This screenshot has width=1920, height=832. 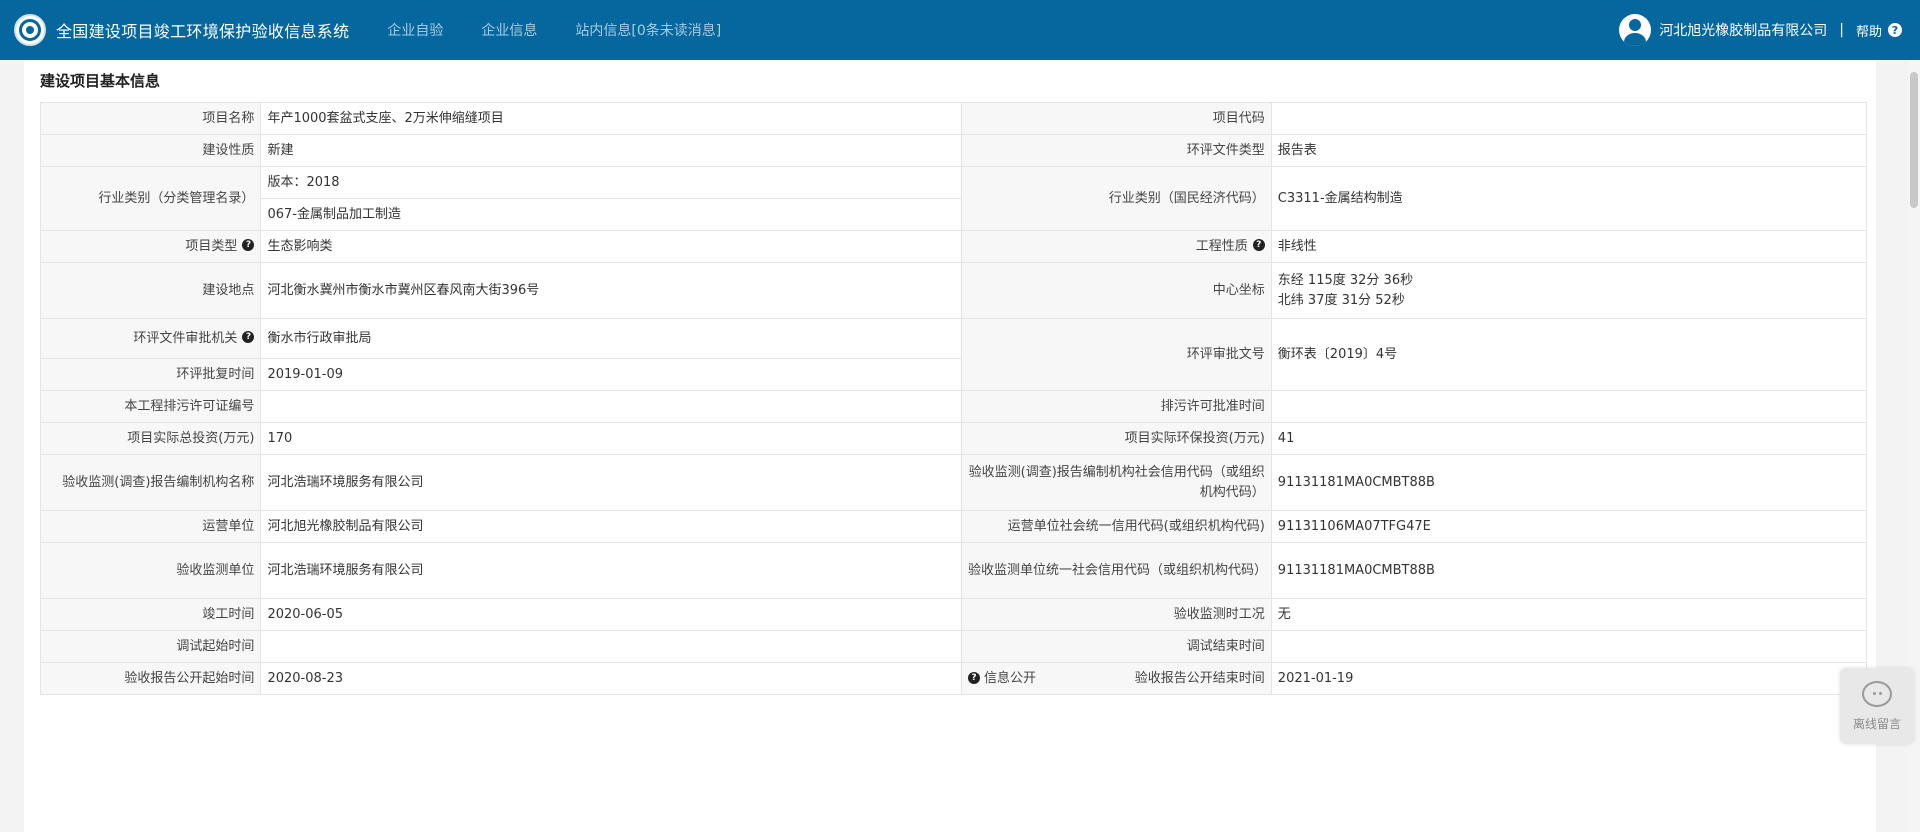 I want to click on monitor-org-code-value: 91131181MA0CMBT88B, so click(x=1569, y=570).